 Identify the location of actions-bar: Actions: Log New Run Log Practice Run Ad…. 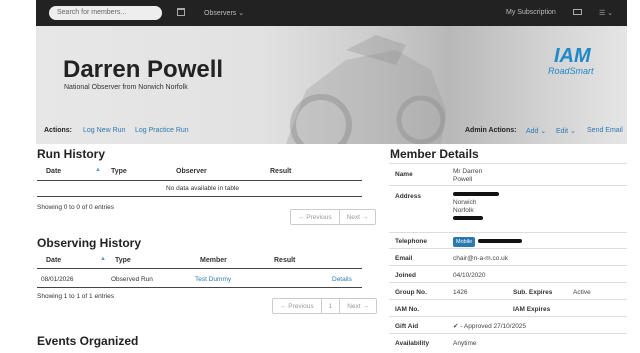
(331, 132).